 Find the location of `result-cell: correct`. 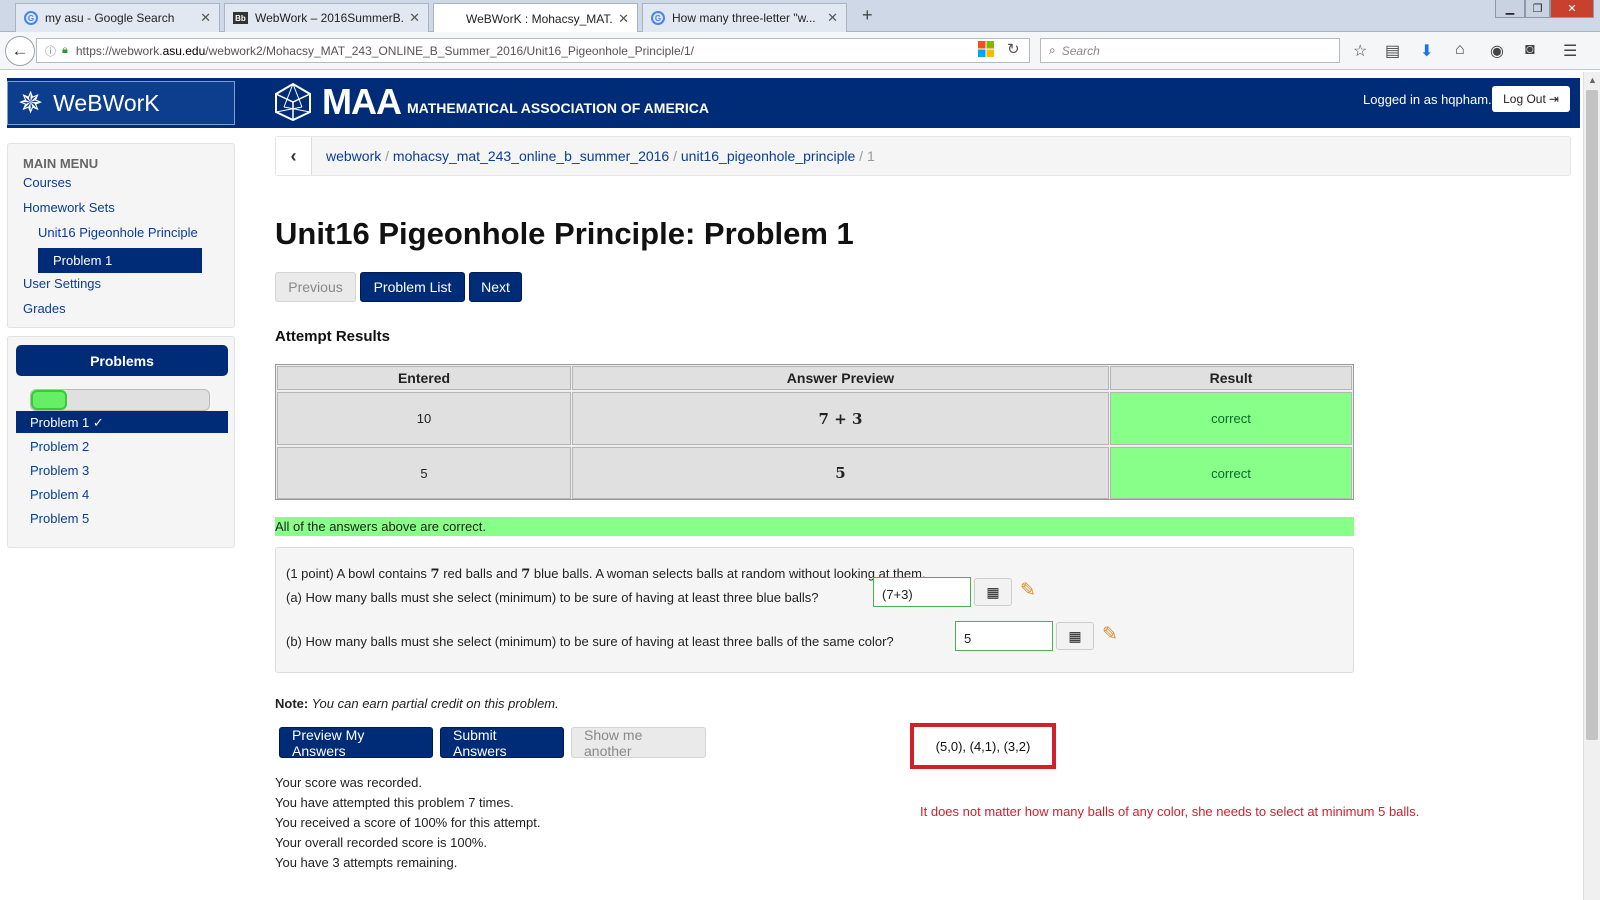

result-cell: correct is located at coordinates (1231, 473).